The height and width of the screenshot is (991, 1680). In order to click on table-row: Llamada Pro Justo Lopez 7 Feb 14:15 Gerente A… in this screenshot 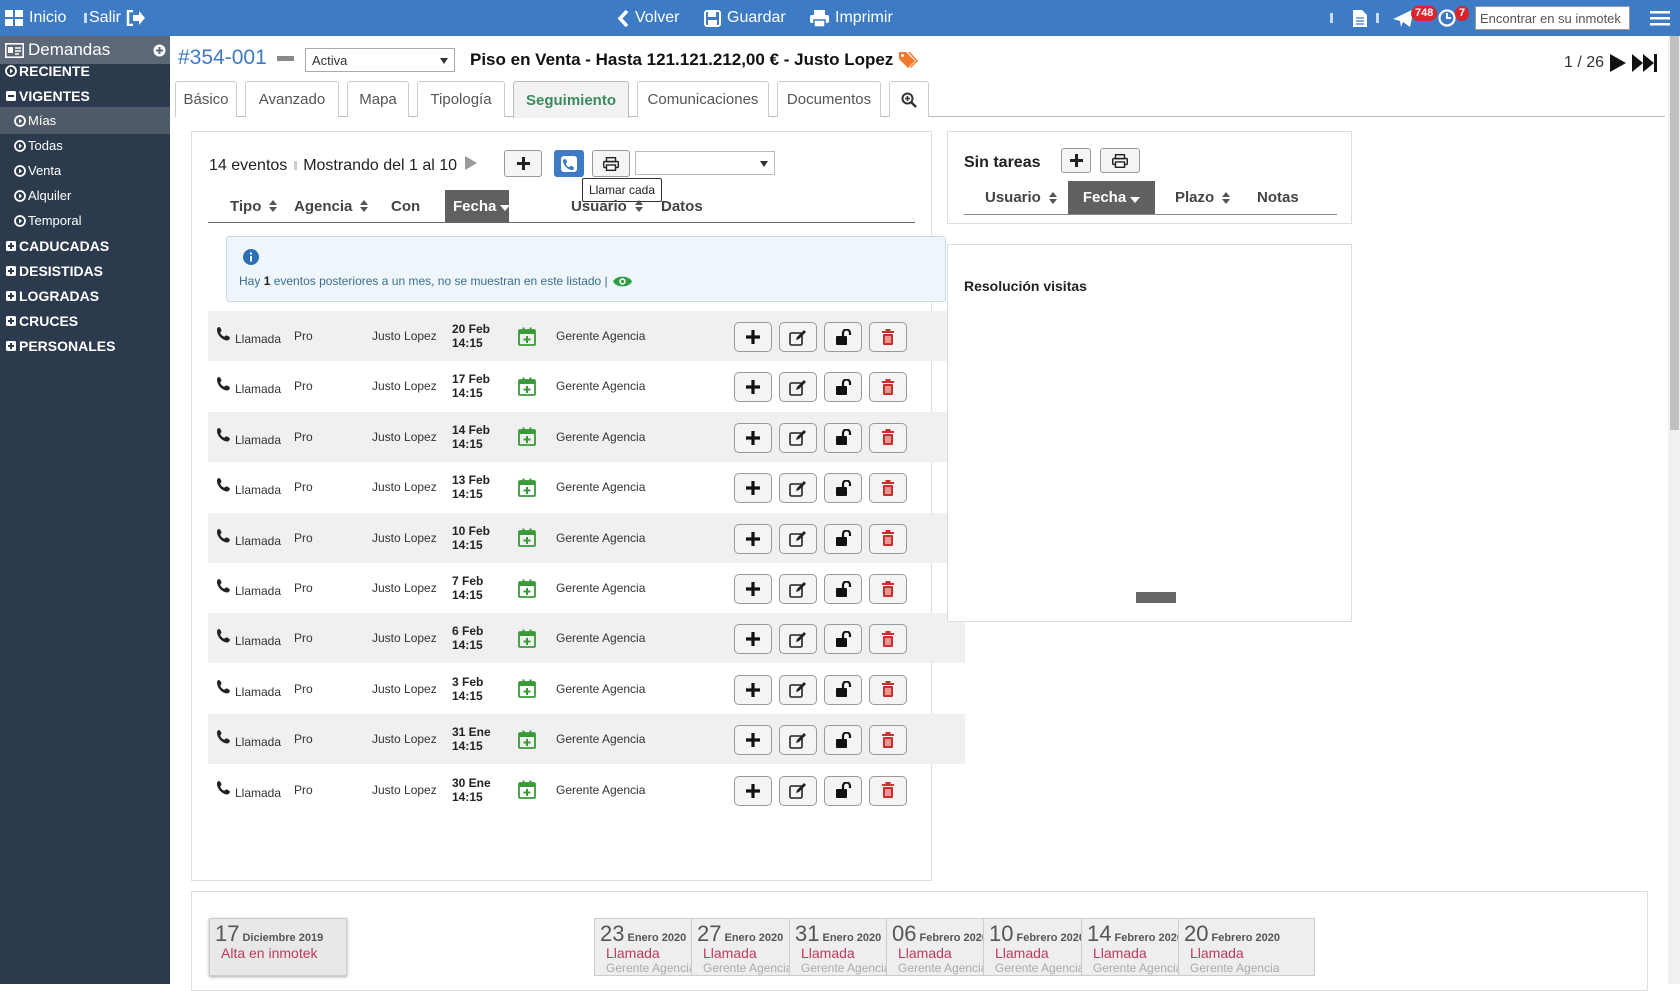, I will do `click(586, 588)`.